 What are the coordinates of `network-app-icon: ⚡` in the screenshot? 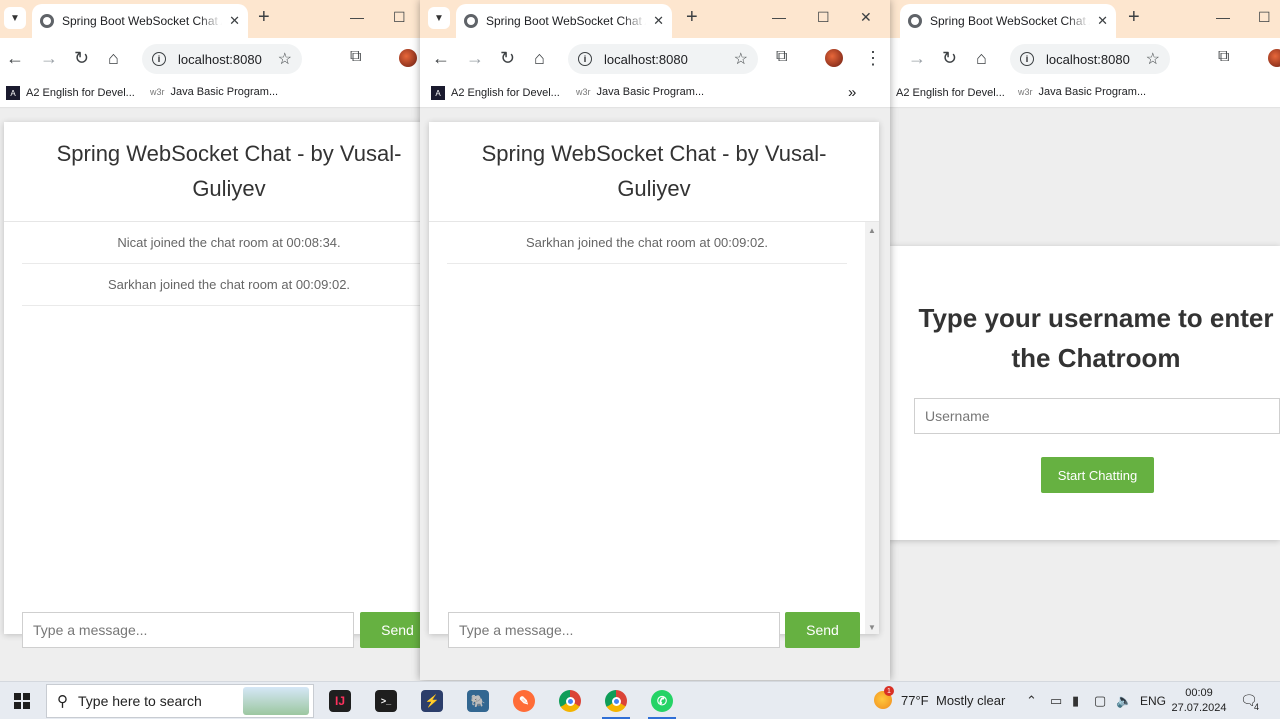 It's located at (432, 701).